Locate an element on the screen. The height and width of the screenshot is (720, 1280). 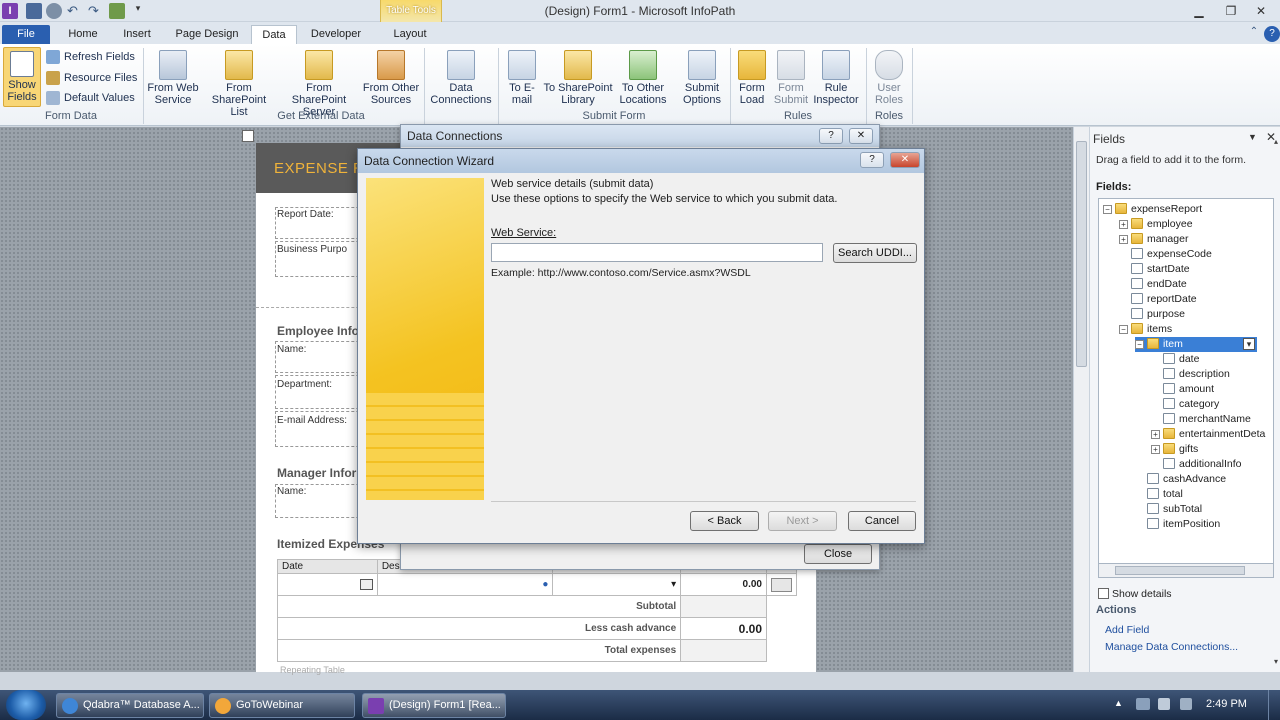
close-window-button: ✕ is located at coordinates (1261, 11).